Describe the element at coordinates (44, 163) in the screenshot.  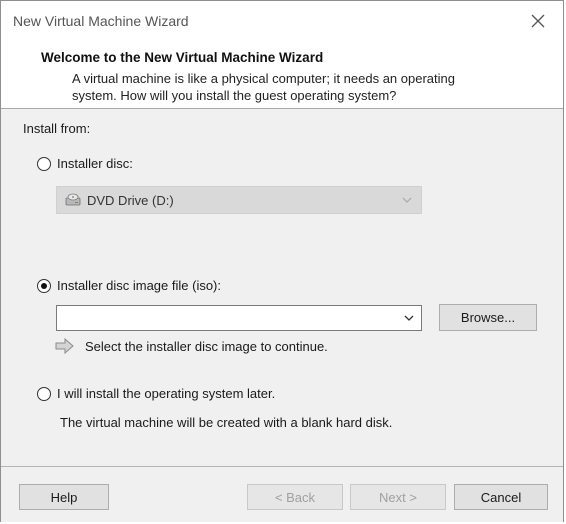
I see `installer-disc-radio` at that location.